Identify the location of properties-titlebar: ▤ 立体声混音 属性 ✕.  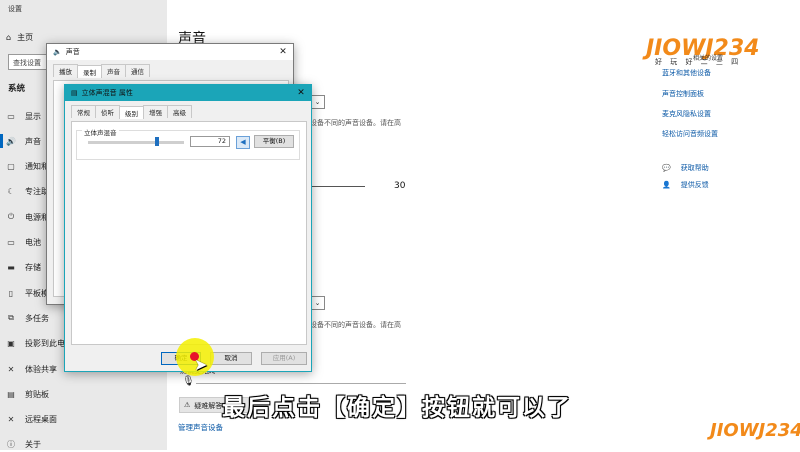
(188, 93).